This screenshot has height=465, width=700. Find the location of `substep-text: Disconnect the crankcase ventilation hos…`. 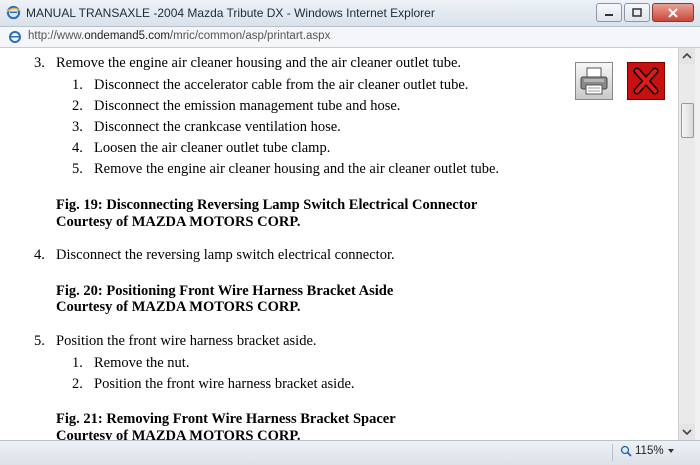

substep-text: Disconnect the crankcase ventilation hos… is located at coordinates (217, 127).